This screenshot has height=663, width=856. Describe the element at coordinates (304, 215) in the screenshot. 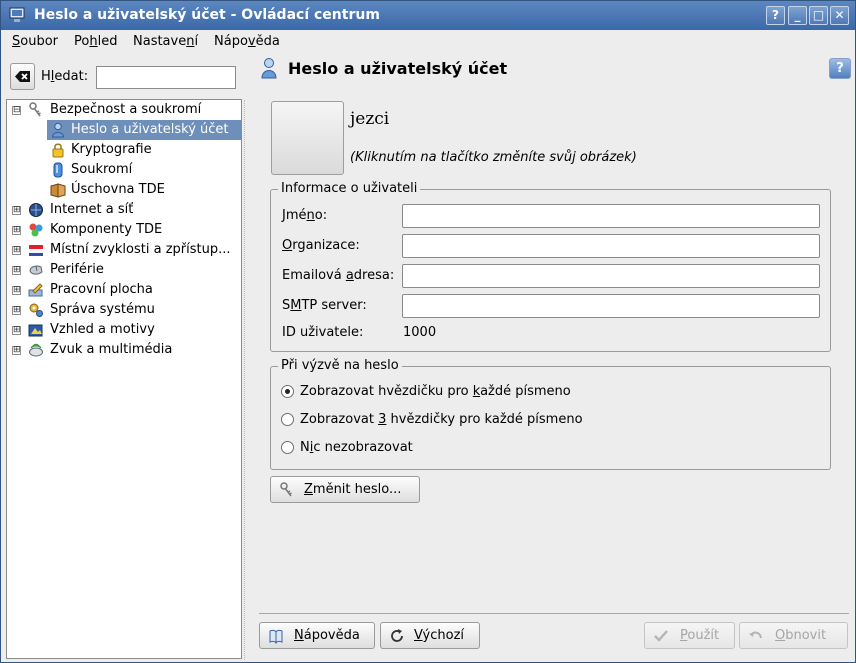

I see `name-label: Jméno:` at that location.